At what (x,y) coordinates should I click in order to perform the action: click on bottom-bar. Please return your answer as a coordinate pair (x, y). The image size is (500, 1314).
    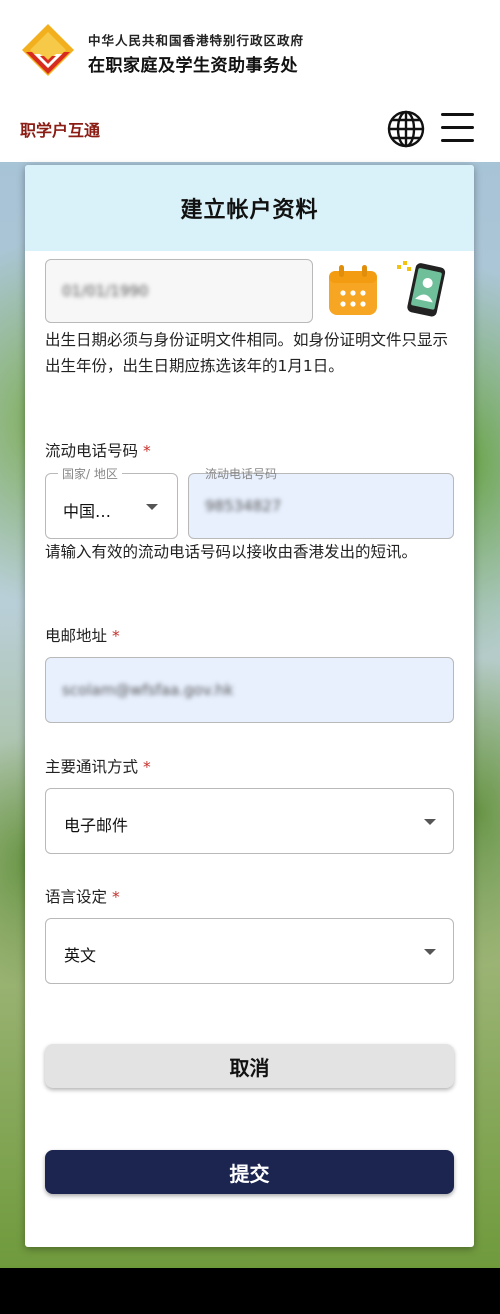
    Looking at the image, I should click on (250, 1291).